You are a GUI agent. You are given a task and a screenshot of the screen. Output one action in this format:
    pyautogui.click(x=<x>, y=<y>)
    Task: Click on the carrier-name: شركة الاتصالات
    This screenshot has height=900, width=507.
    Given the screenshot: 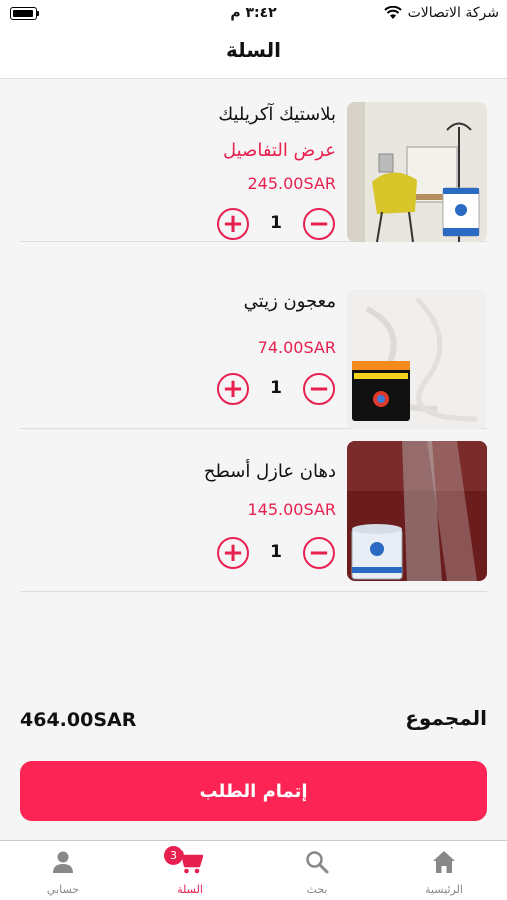 What is the action you would take?
    pyautogui.click(x=453, y=13)
    